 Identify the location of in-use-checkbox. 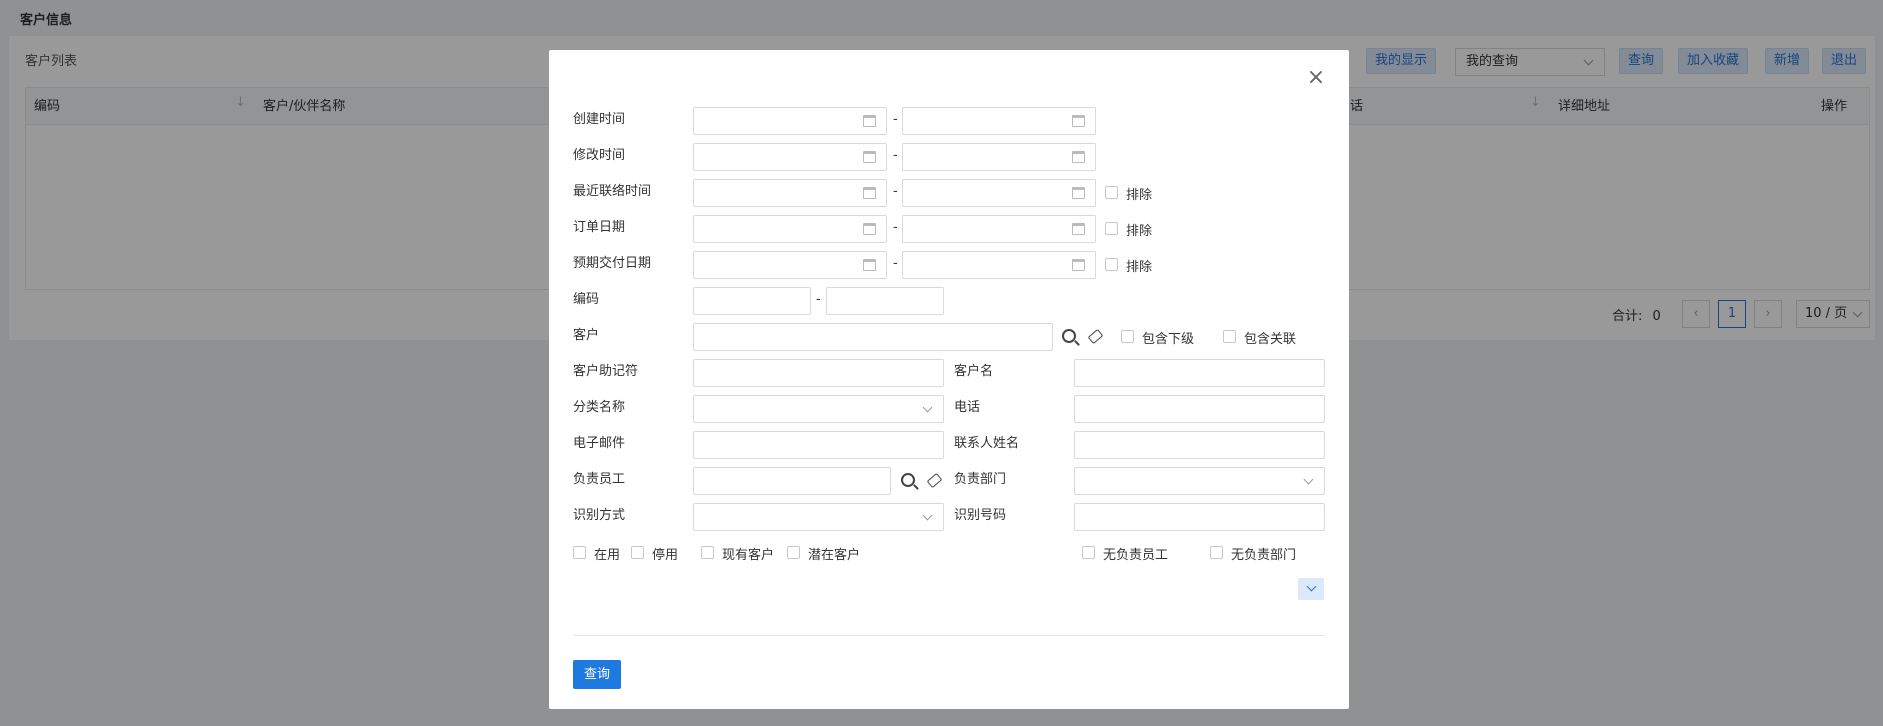
(579, 552).